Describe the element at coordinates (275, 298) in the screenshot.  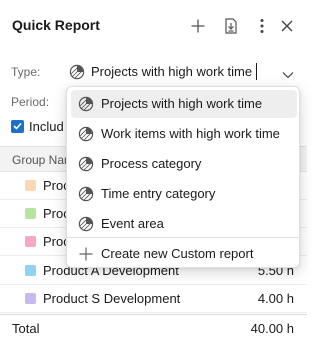
I see `row-hours: 4.00 h` at that location.